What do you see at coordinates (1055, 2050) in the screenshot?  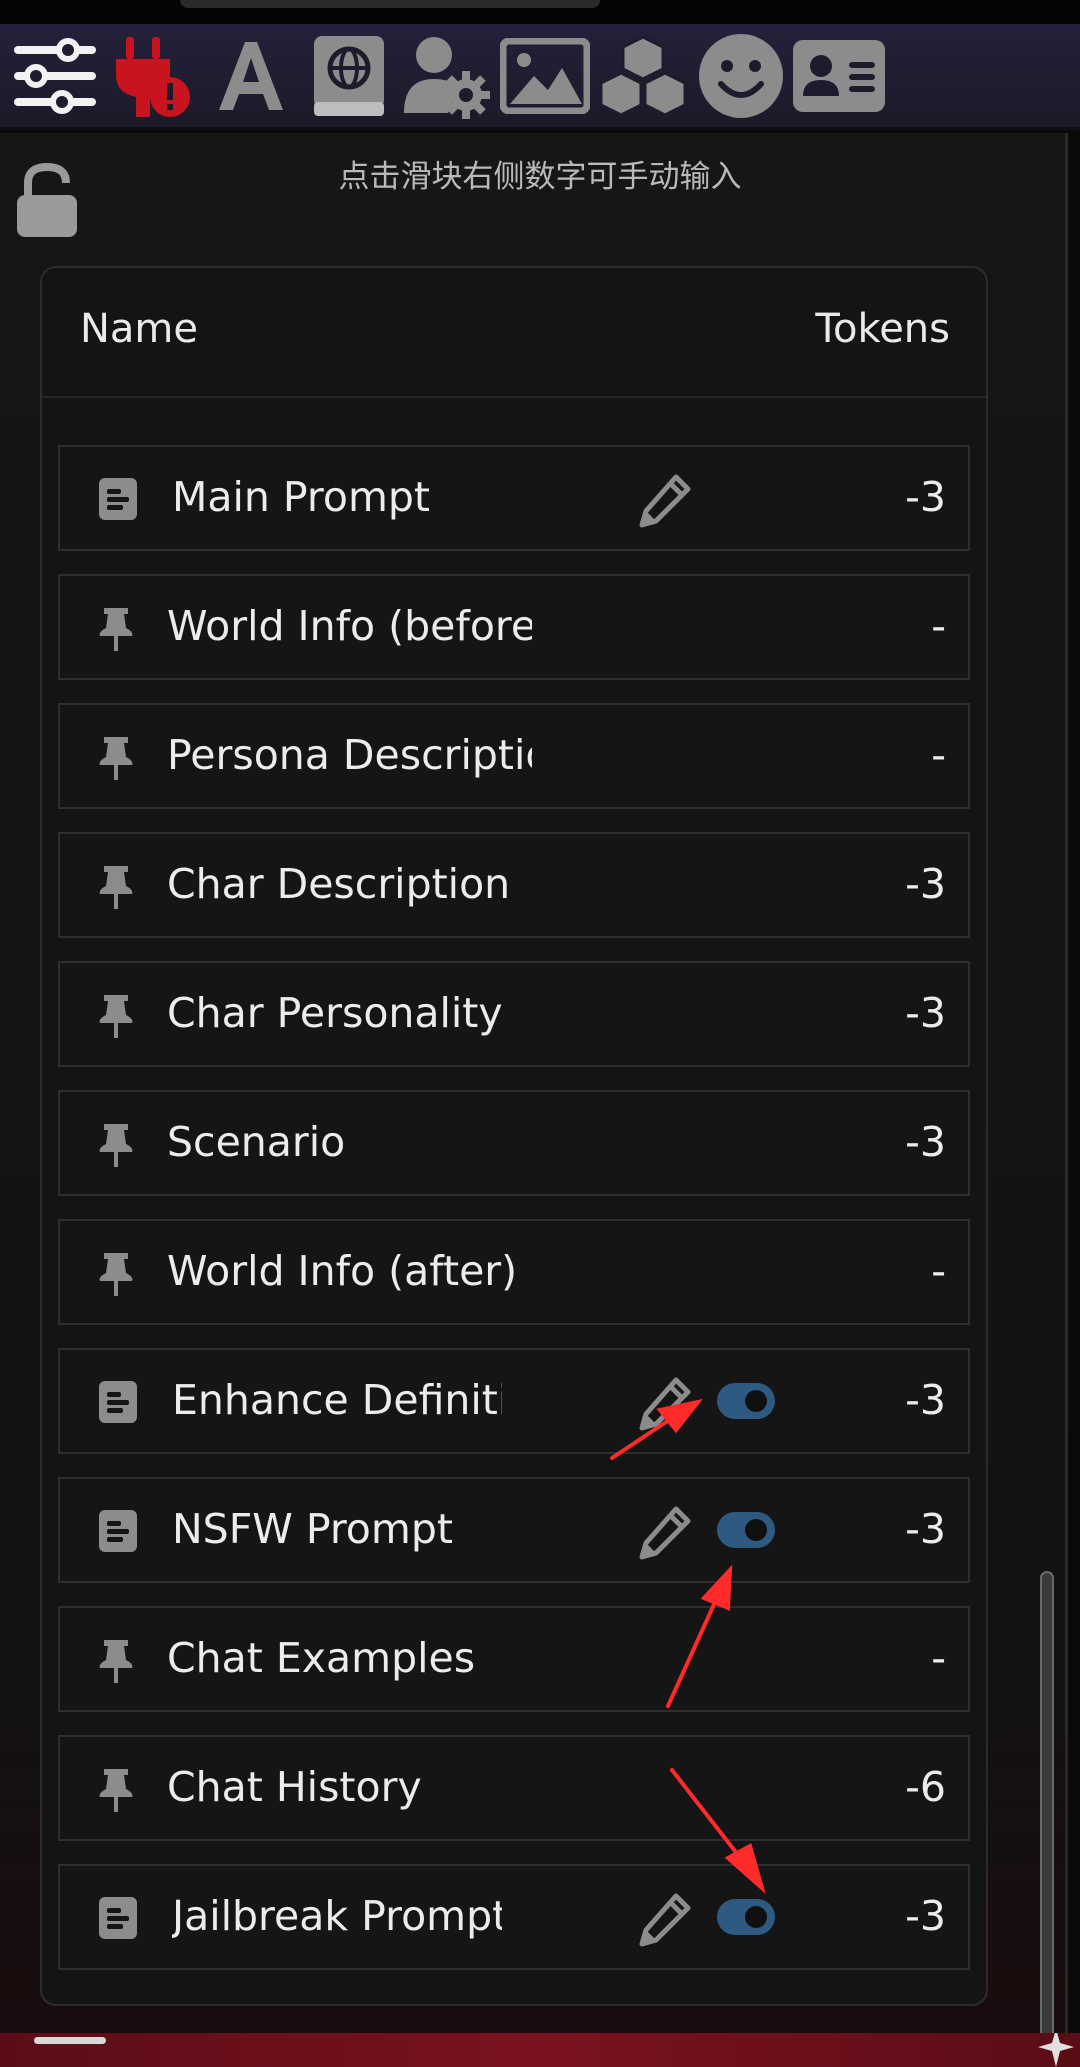 I see `sparkle-icon` at bounding box center [1055, 2050].